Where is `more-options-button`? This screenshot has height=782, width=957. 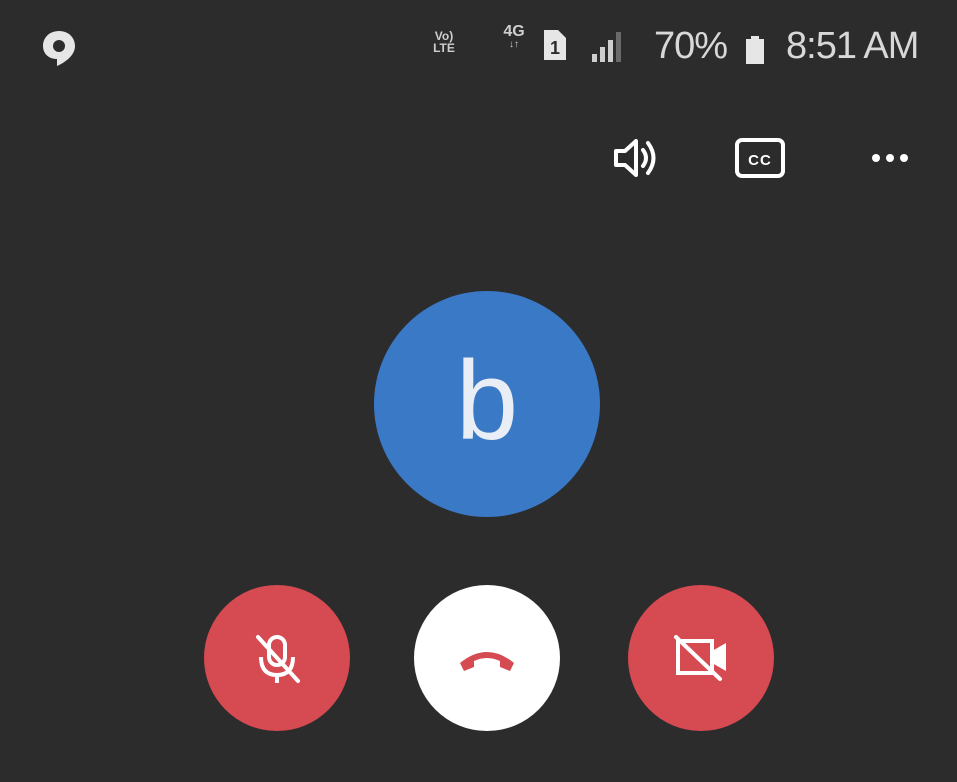
more-options-button is located at coordinates (890, 158).